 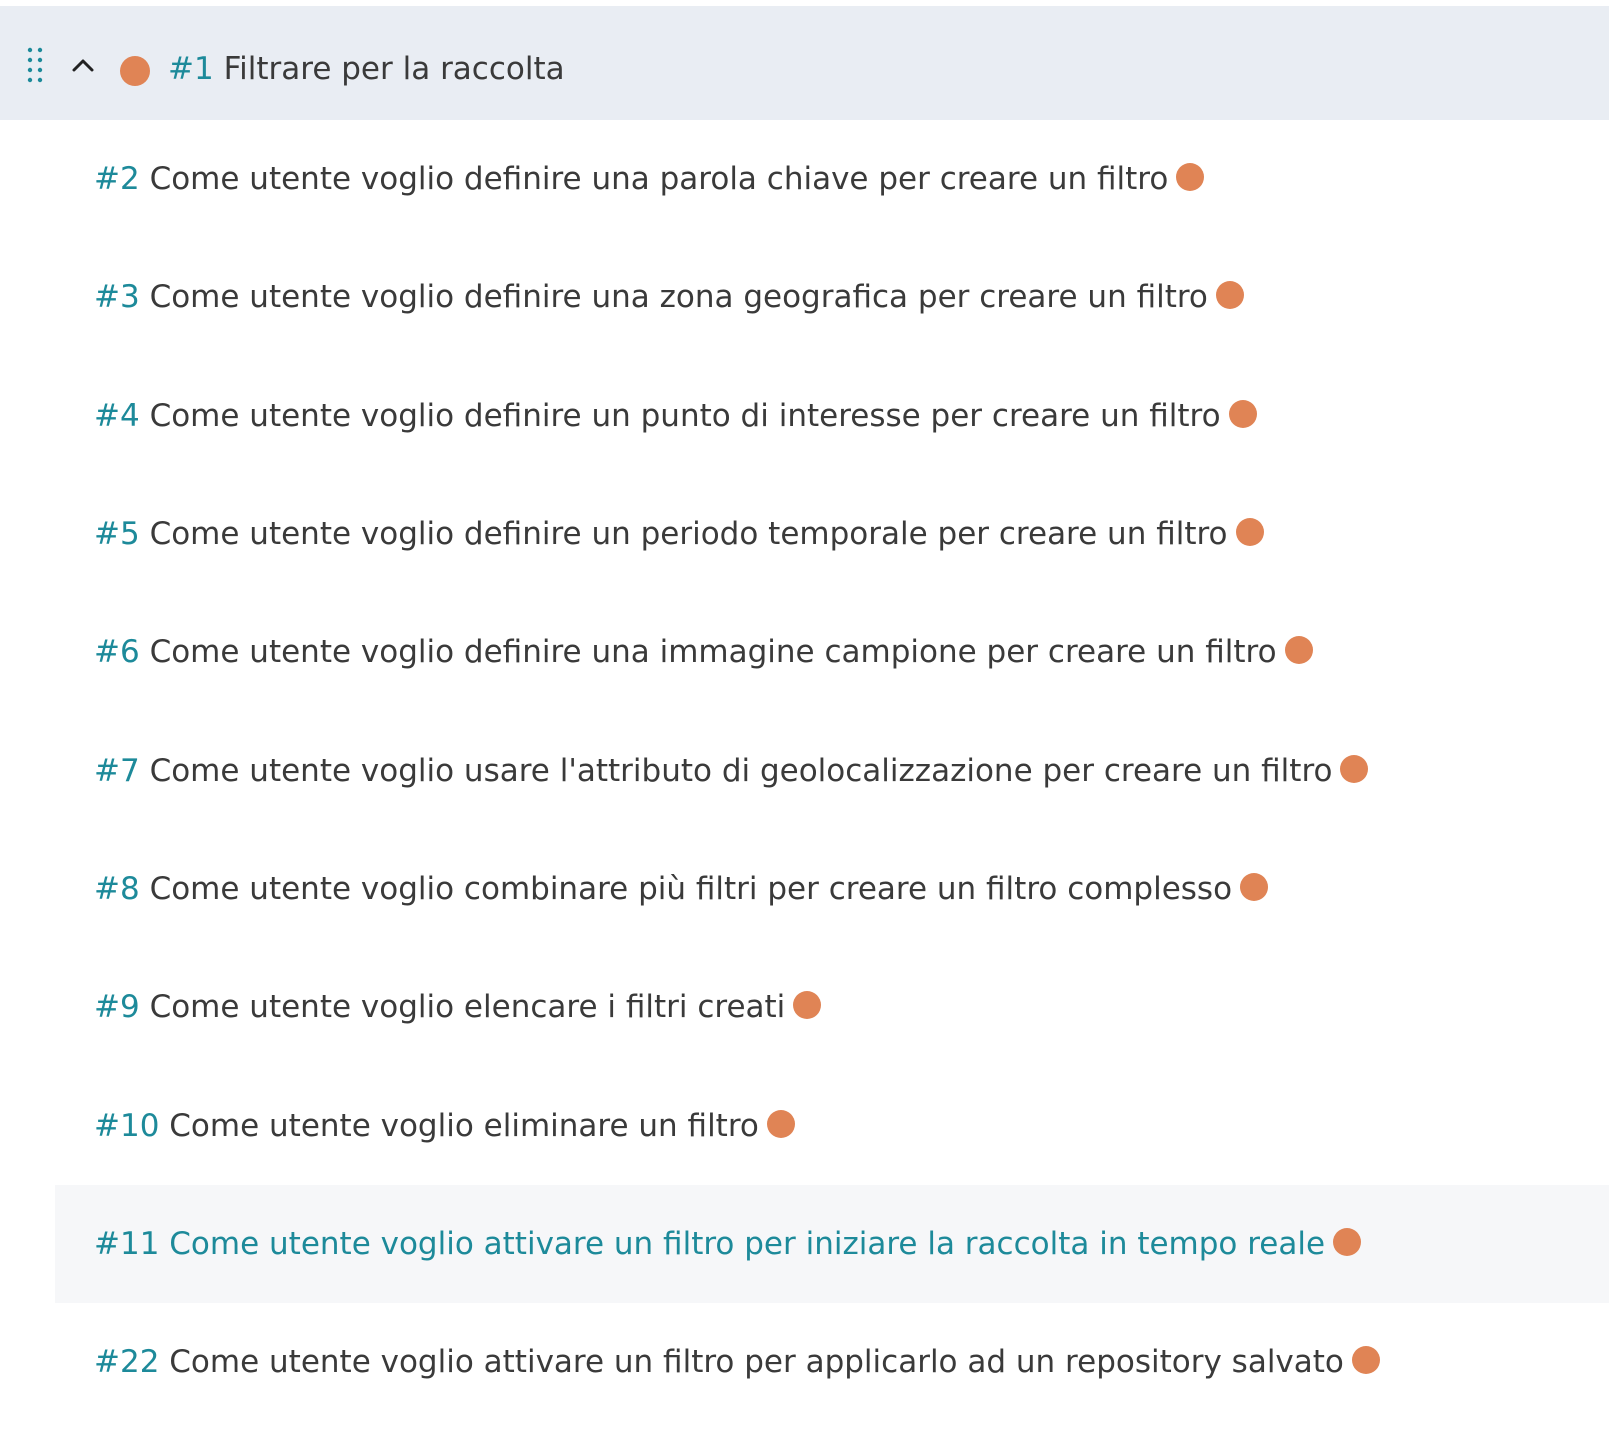 What do you see at coordinates (117, 297) in the screenshot?
I see `story-ref: #3` at bounding box center [117, 297].